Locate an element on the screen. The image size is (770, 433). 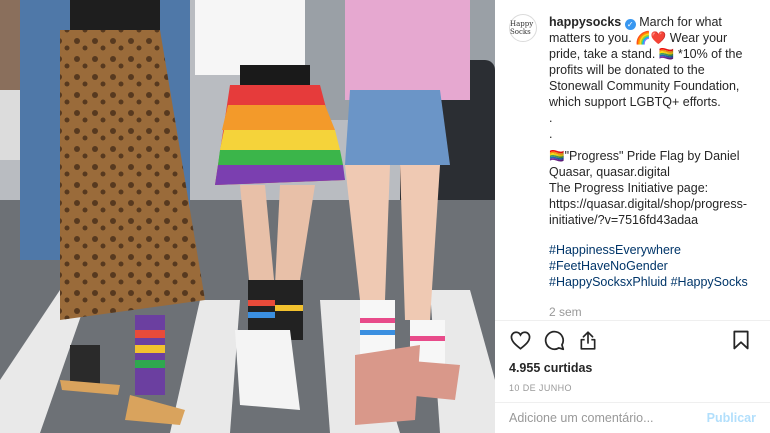
heart-icon is located at coordinates (520, 340).